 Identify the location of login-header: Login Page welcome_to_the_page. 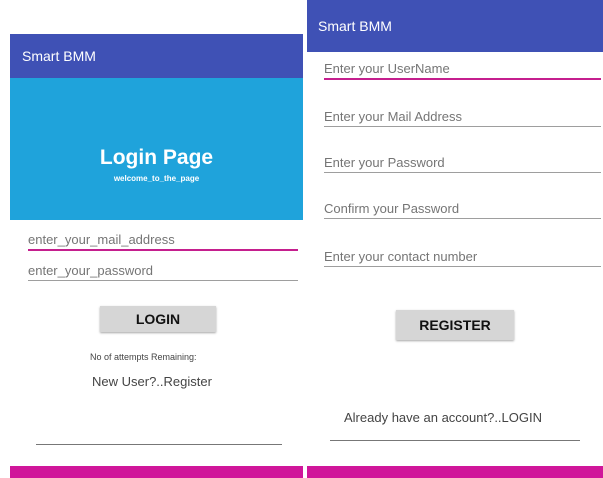
(156, 149).